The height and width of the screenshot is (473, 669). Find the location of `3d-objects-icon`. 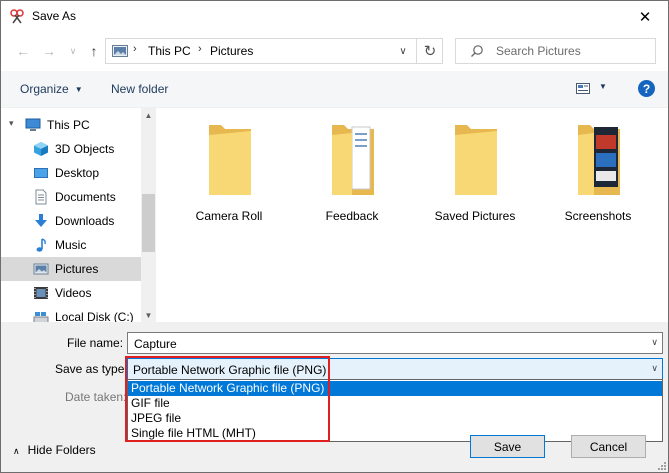

3d-objects-icon is located at coordinates (41, 149).